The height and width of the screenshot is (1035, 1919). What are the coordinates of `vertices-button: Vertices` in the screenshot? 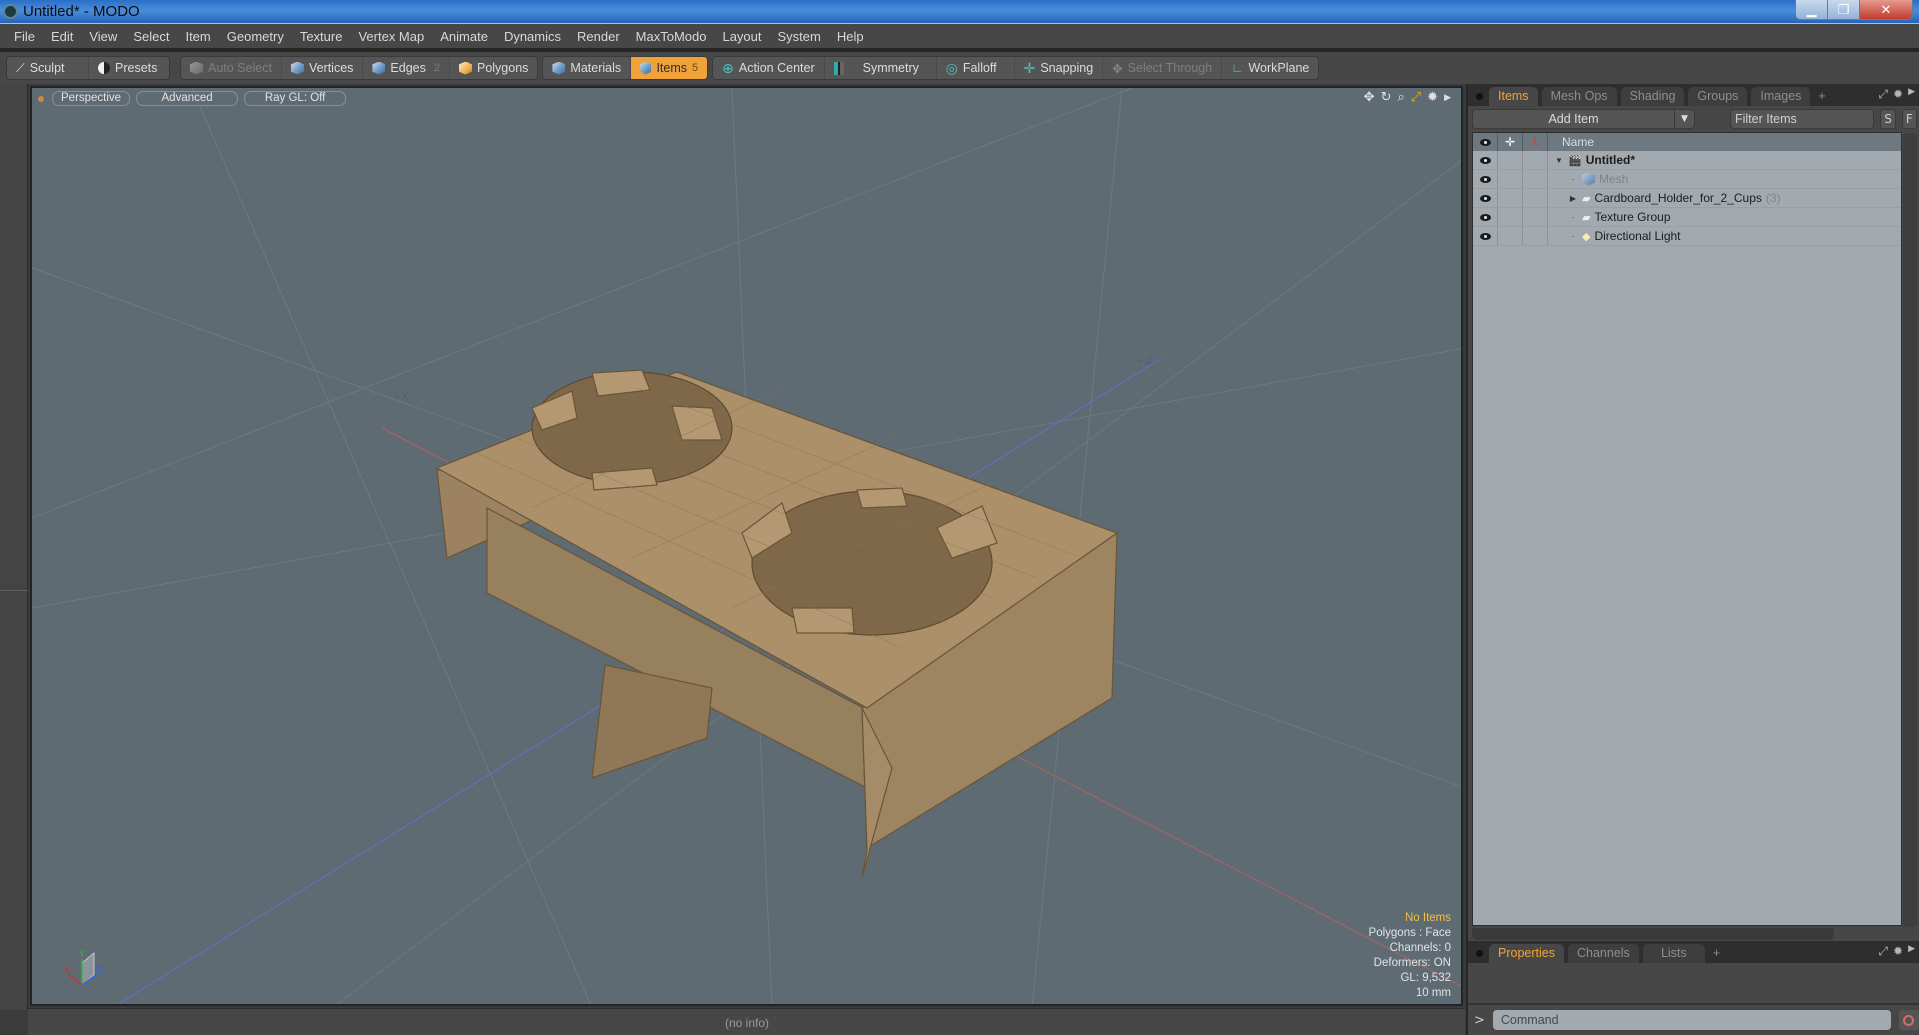 It's located at (323, 68).